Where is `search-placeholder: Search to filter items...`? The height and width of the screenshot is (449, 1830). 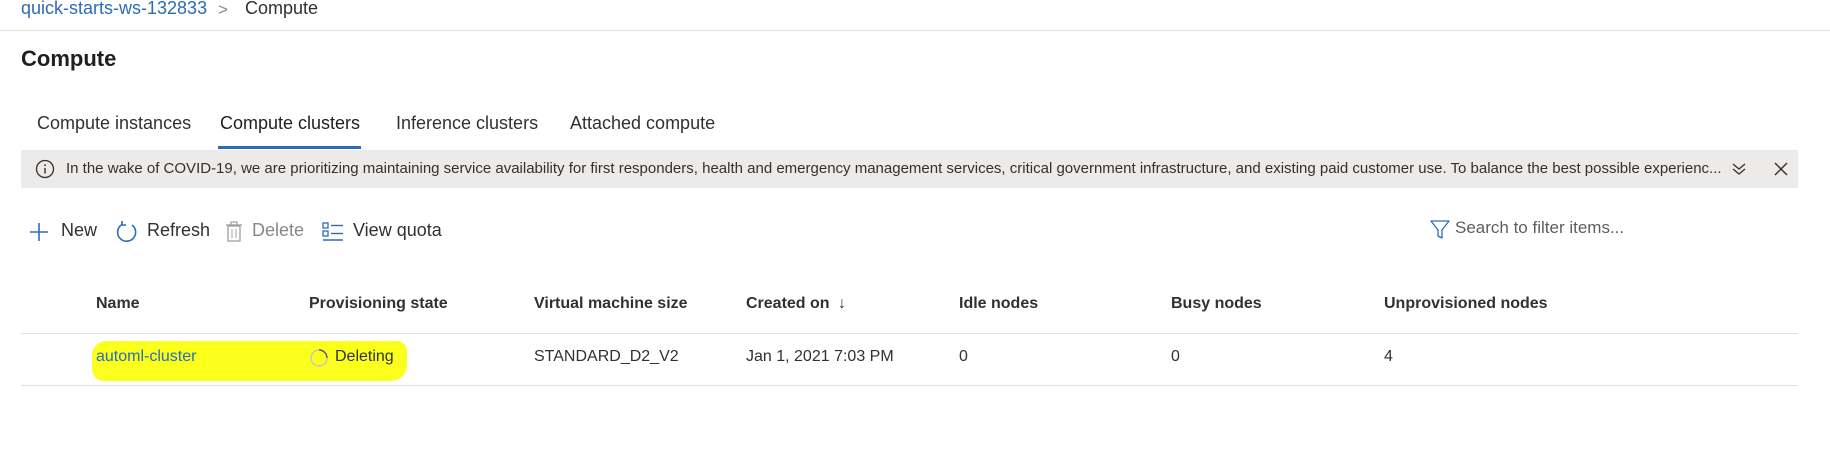 search-placeholder: Search to filter items... is located at coordinates (1540, 227).